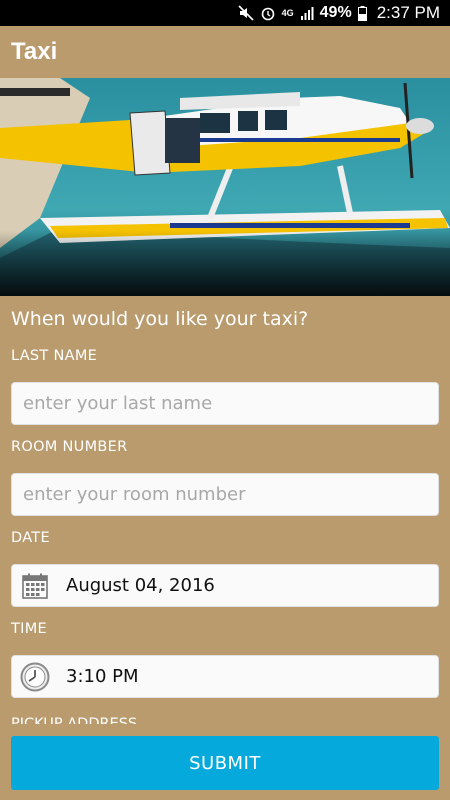 The width and height of the screenshot is (450, 800). What do you see at coordinates (225, 13) in the screenshot?
I see `status-bar: 4G 49% 2:37 PM` at bounding box center [225, 13].